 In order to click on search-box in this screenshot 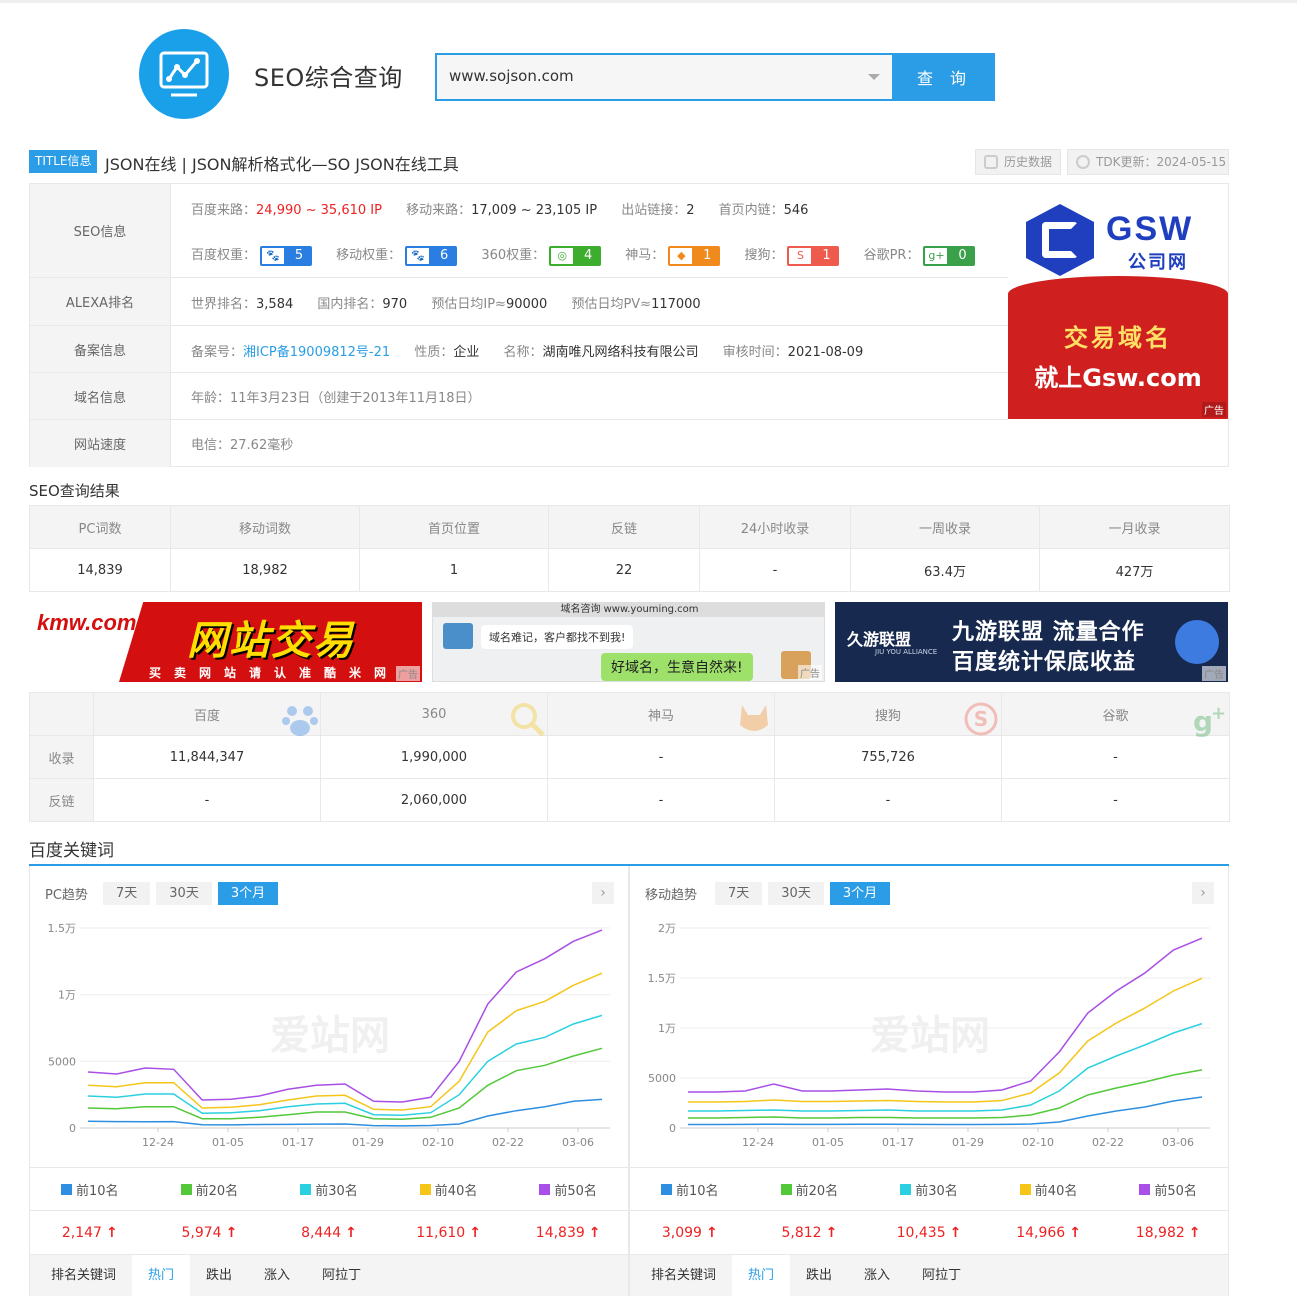, I will do `click(664, 77)`.